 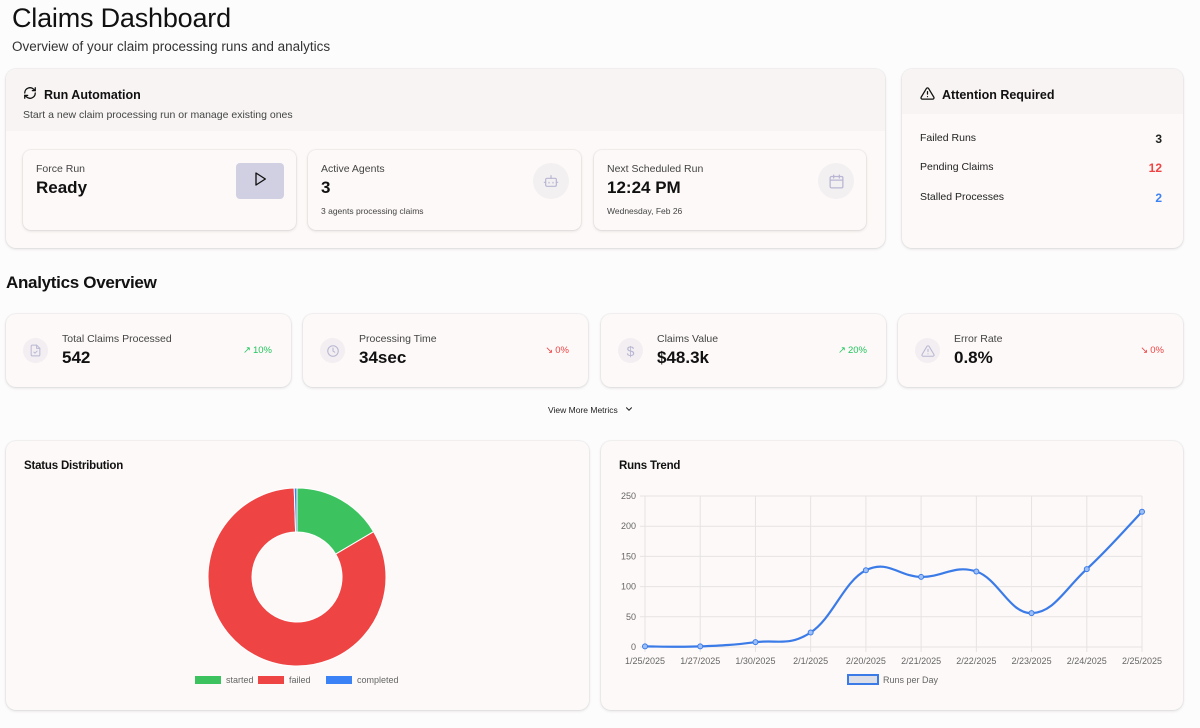 I want to click on attention-value: 3, so click(x=1158, y=139).